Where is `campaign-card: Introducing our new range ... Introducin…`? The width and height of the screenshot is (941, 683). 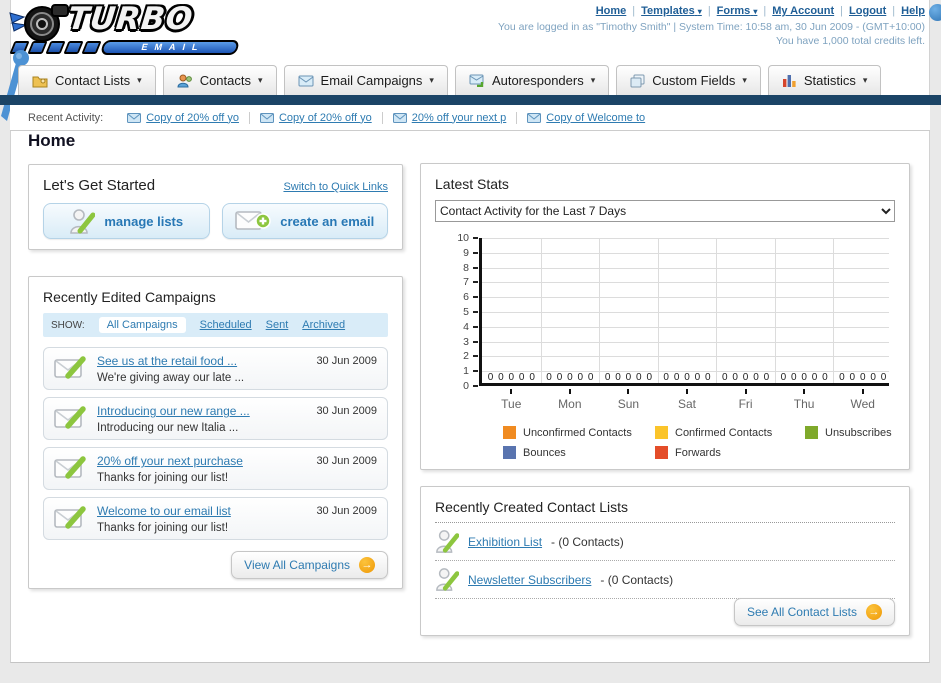 campaign-card: Introducing our new range ... Introducin… is located at coordinates (215, 418).